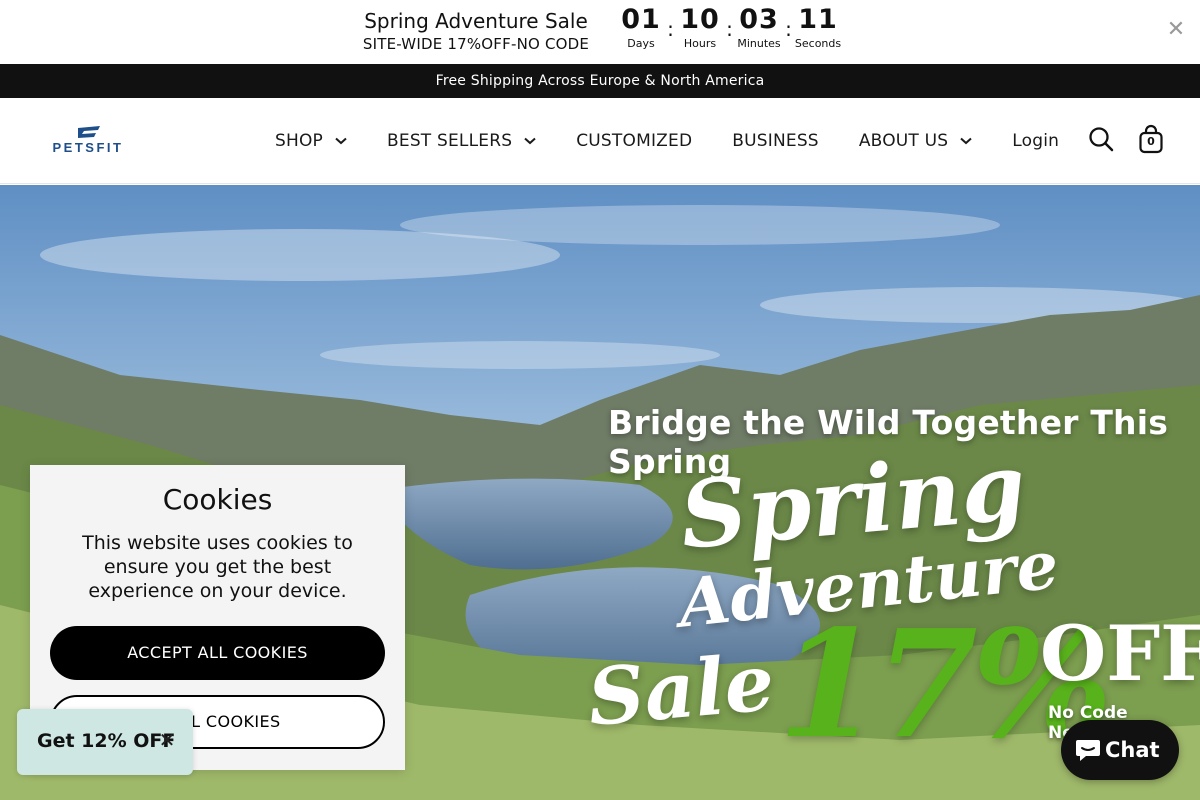 This screenshot has height=800, width=1200. I want to click on cart-button: 0, so click(1151, 139).